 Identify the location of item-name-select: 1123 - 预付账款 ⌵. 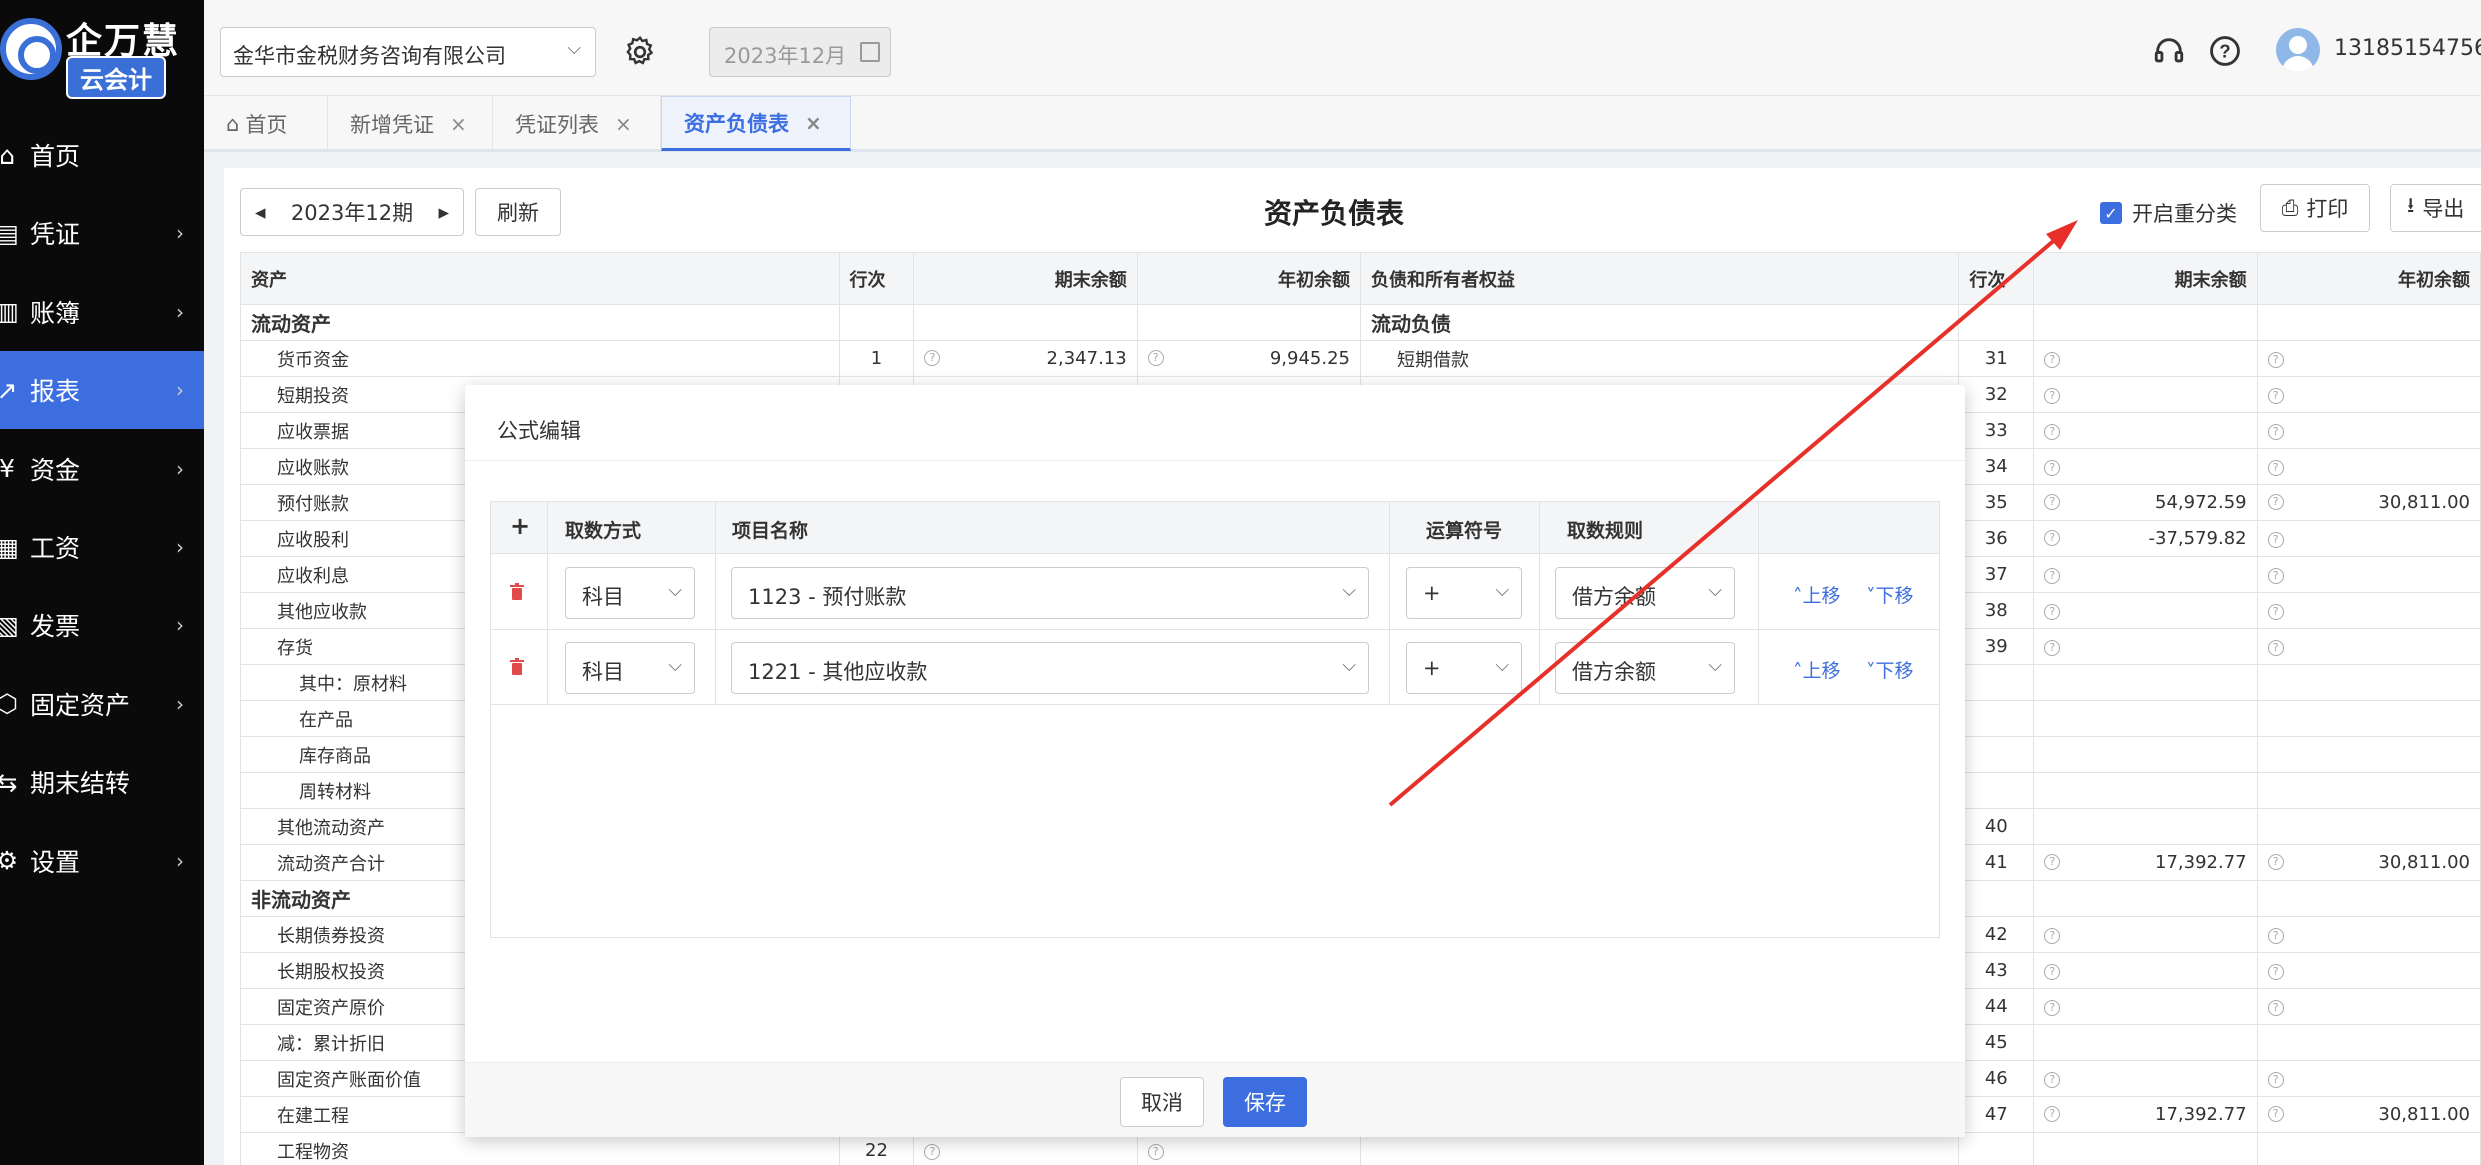
(1050, 593).